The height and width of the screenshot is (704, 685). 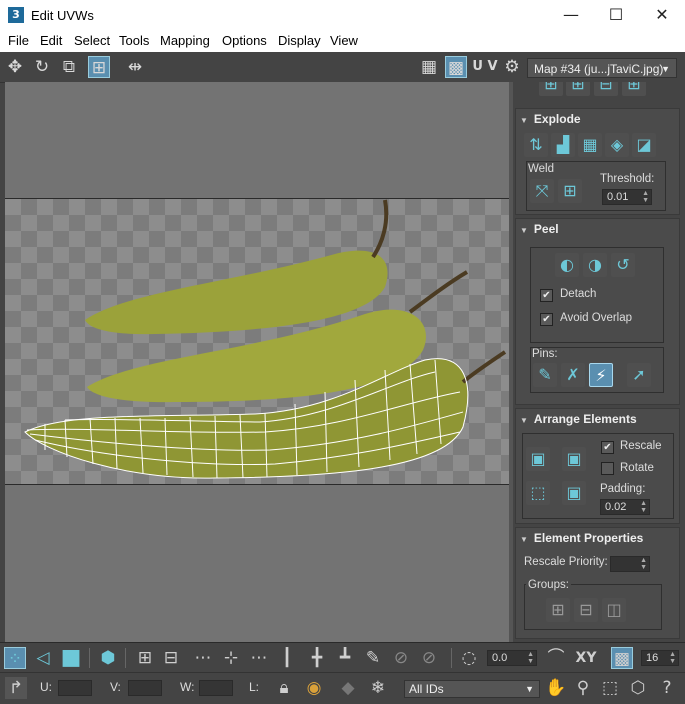 What do you see at coordinates (299, 40) in the screenshot?
I see `menu-display: Display` at bounding box center [299, 40].